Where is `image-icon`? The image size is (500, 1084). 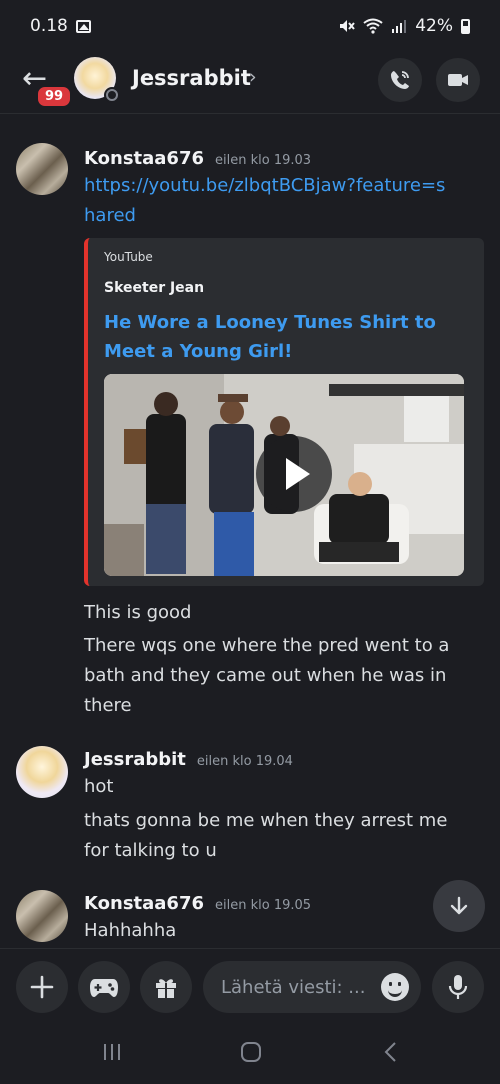
image-icon is located at coordinates (83, 26).